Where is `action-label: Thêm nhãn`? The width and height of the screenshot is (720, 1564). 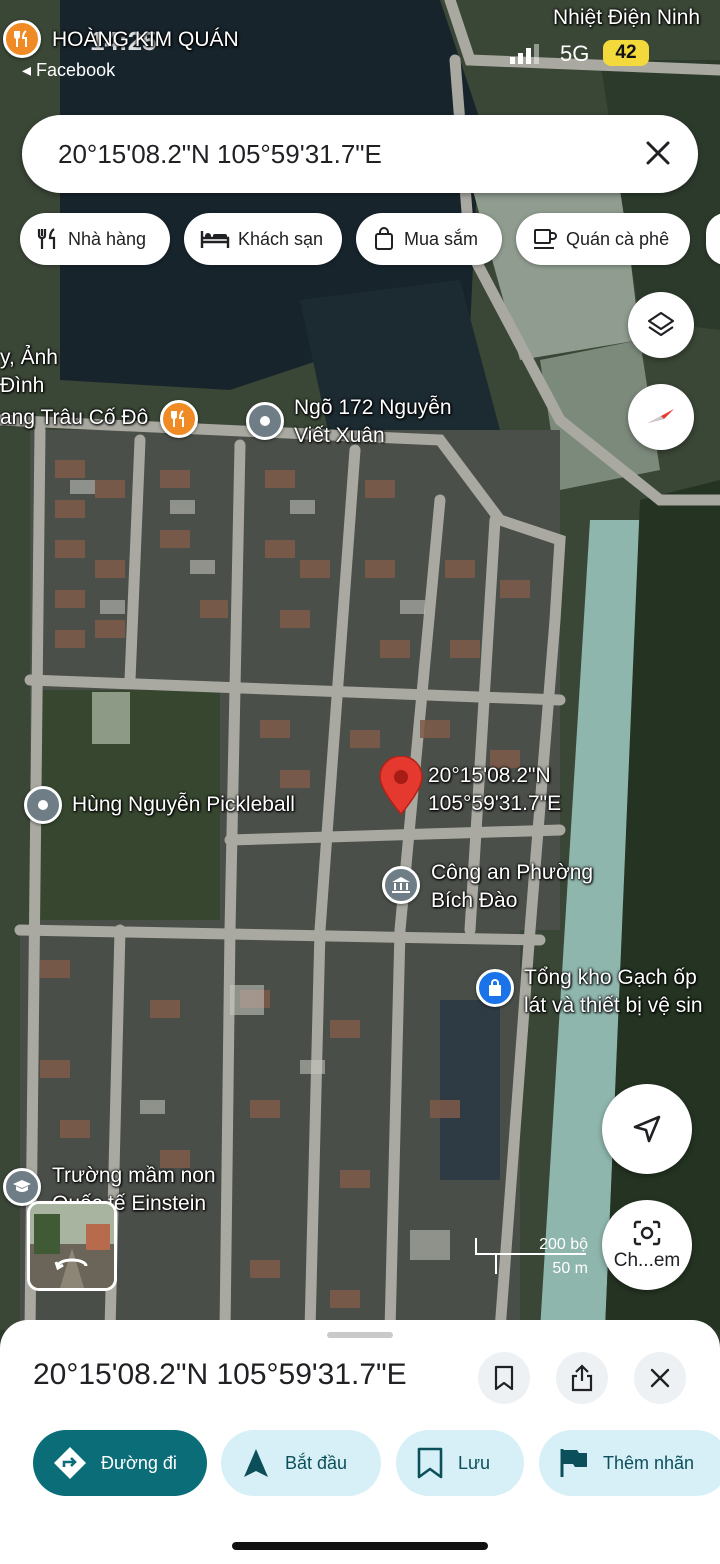 action-label: Thêm nhãn is located at coordinates (649, 1462).